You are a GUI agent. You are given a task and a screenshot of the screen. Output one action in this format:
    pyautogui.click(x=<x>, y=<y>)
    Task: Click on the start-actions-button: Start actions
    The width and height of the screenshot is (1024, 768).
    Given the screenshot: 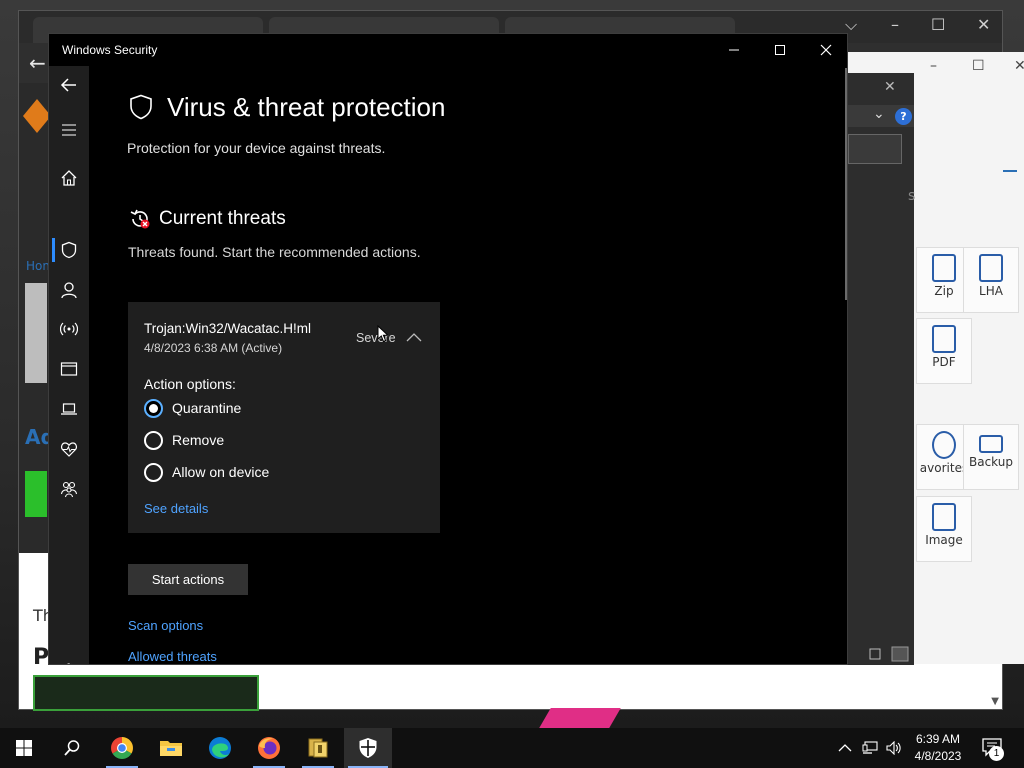 What is the action you would take?
    pyautogui.click(x=188, y=579)
    